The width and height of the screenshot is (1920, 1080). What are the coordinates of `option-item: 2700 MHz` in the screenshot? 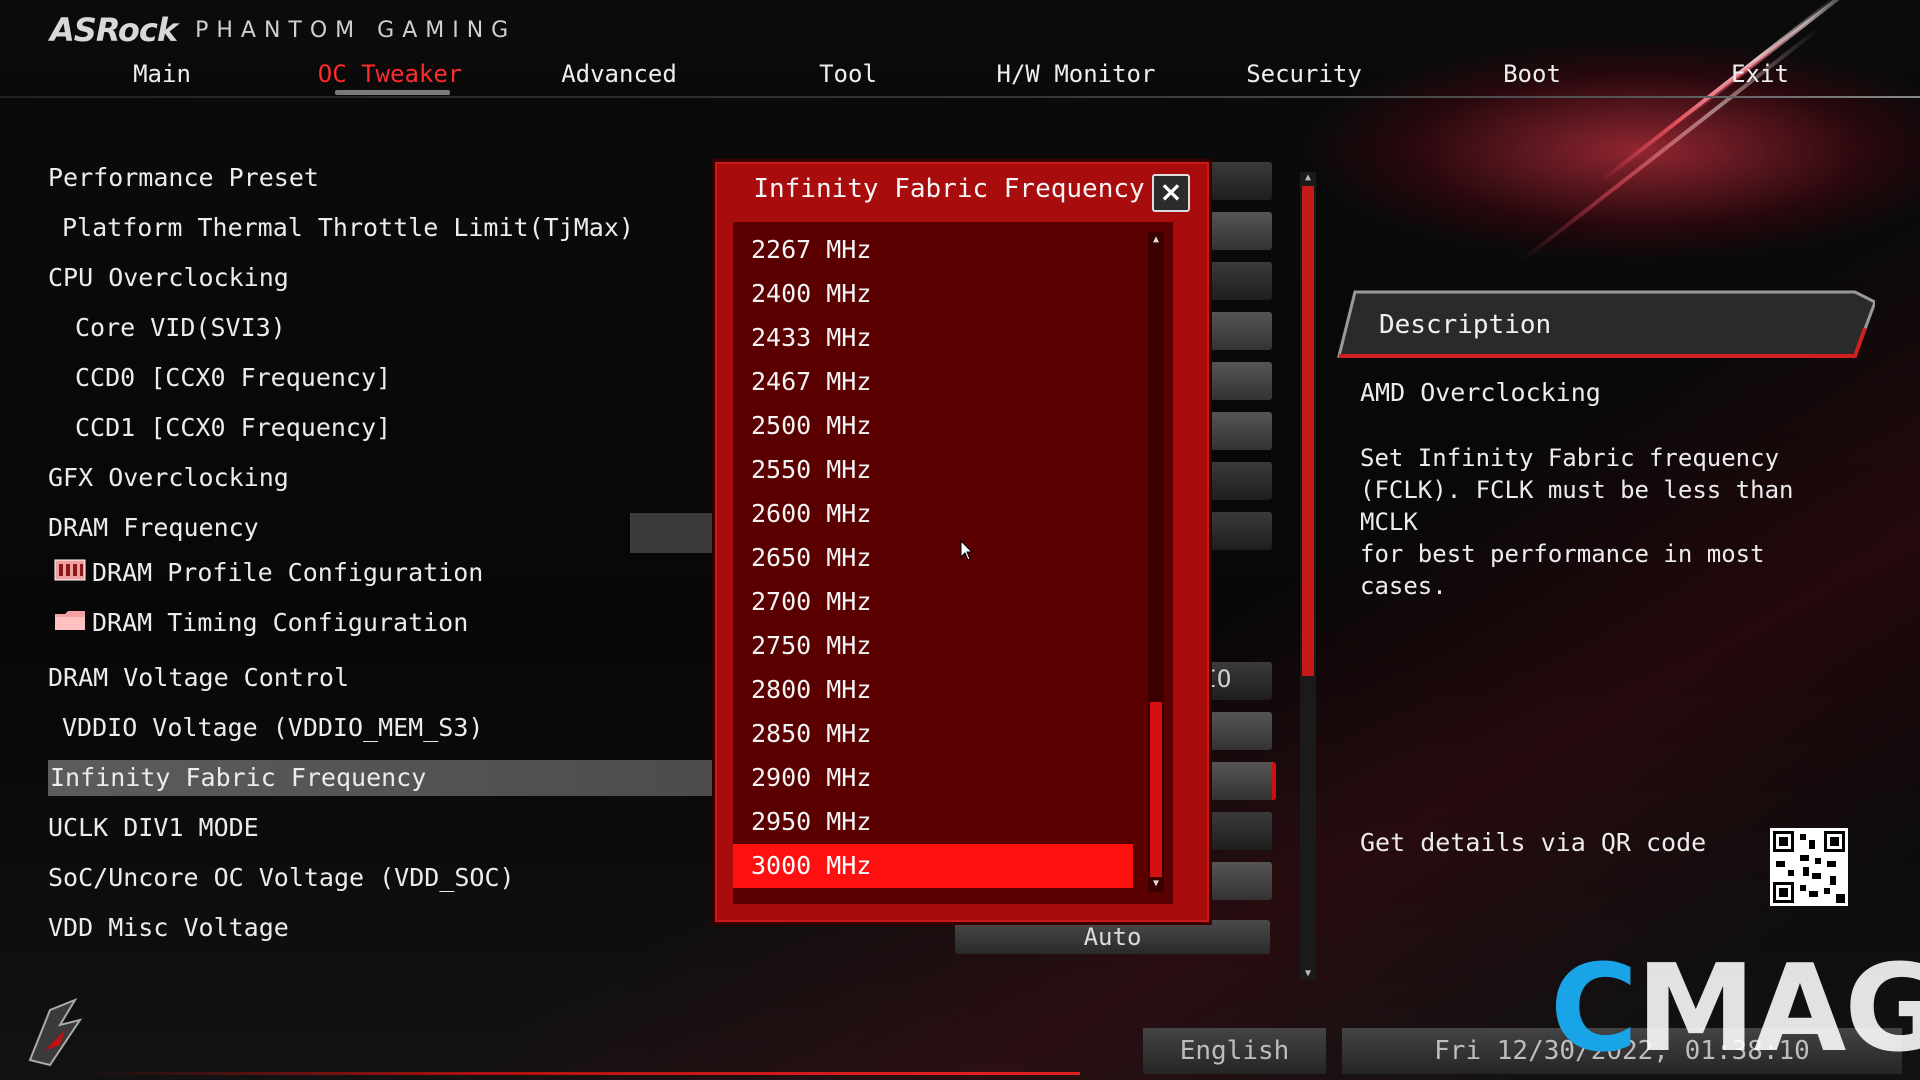 It's located at (933, 602).